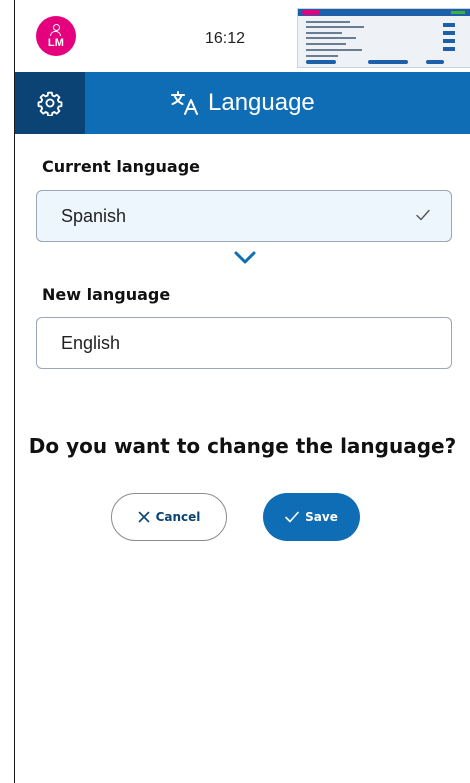 Image resolution: width=470 pixels, height=783 pixels. Describe the element at coordinates (383, 38) in the screenshot. I see `screen-thumbnail` at that location.